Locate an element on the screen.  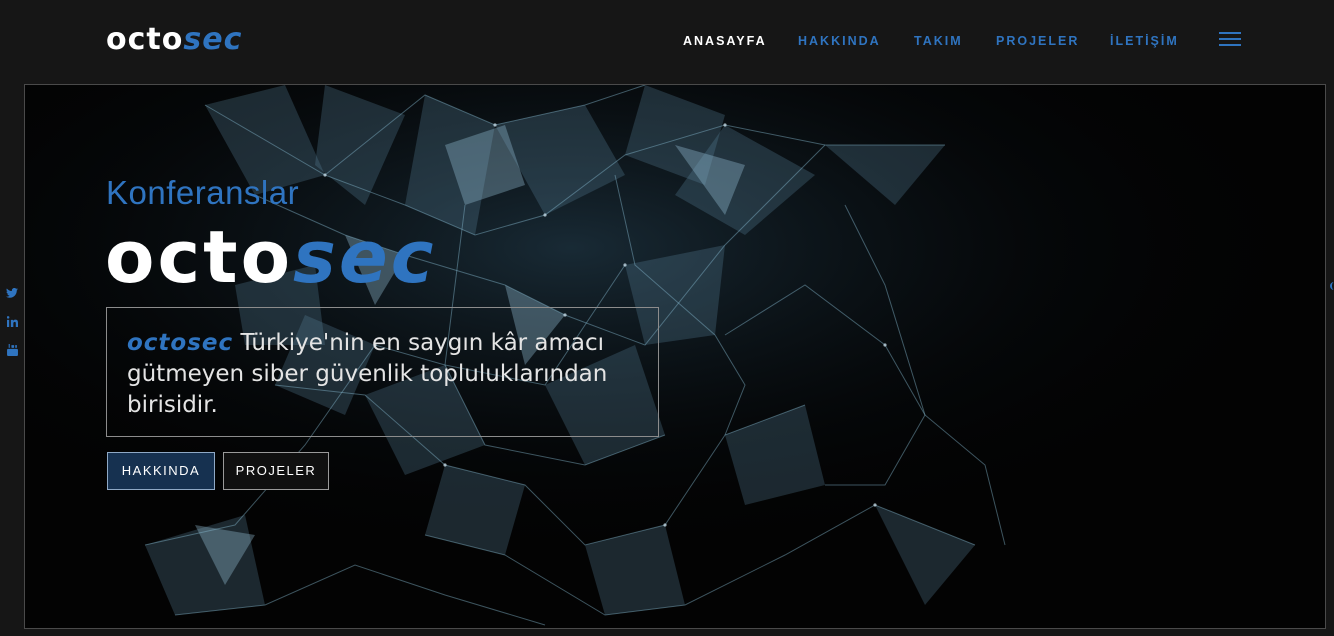
nav-item-anasayfa: ANASAYFA is located at coordinates (725, 41).